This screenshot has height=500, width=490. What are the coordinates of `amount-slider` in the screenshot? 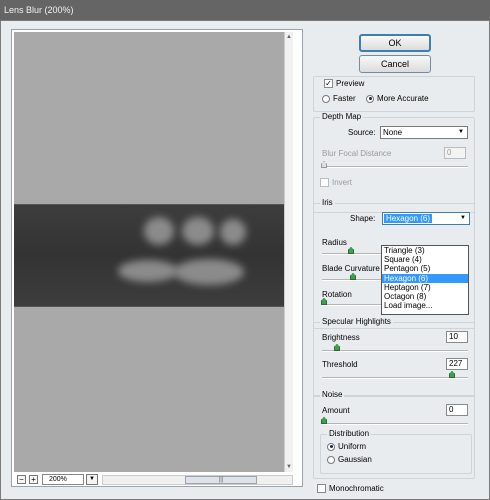 It's located at (395, 424).